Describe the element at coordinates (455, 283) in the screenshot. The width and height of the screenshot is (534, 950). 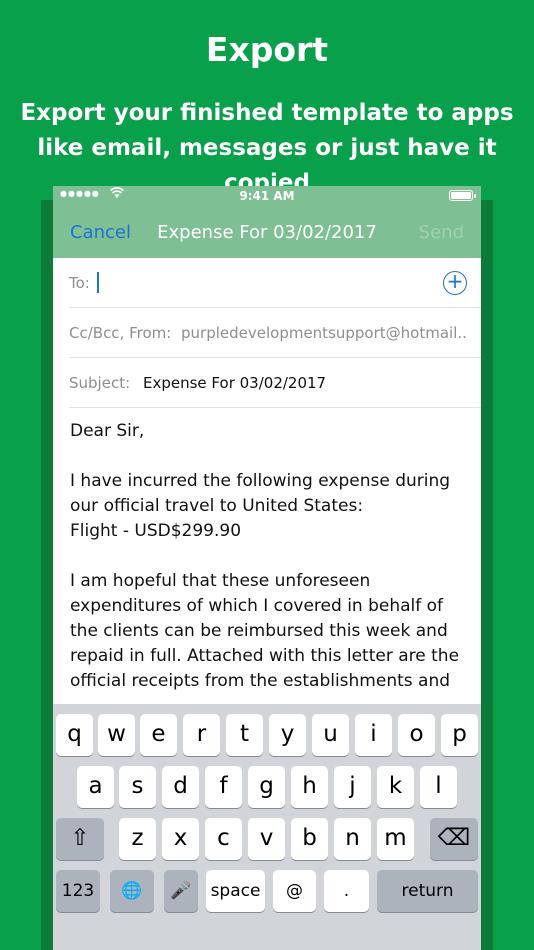
I see `add-contact-icon: +` at that location.